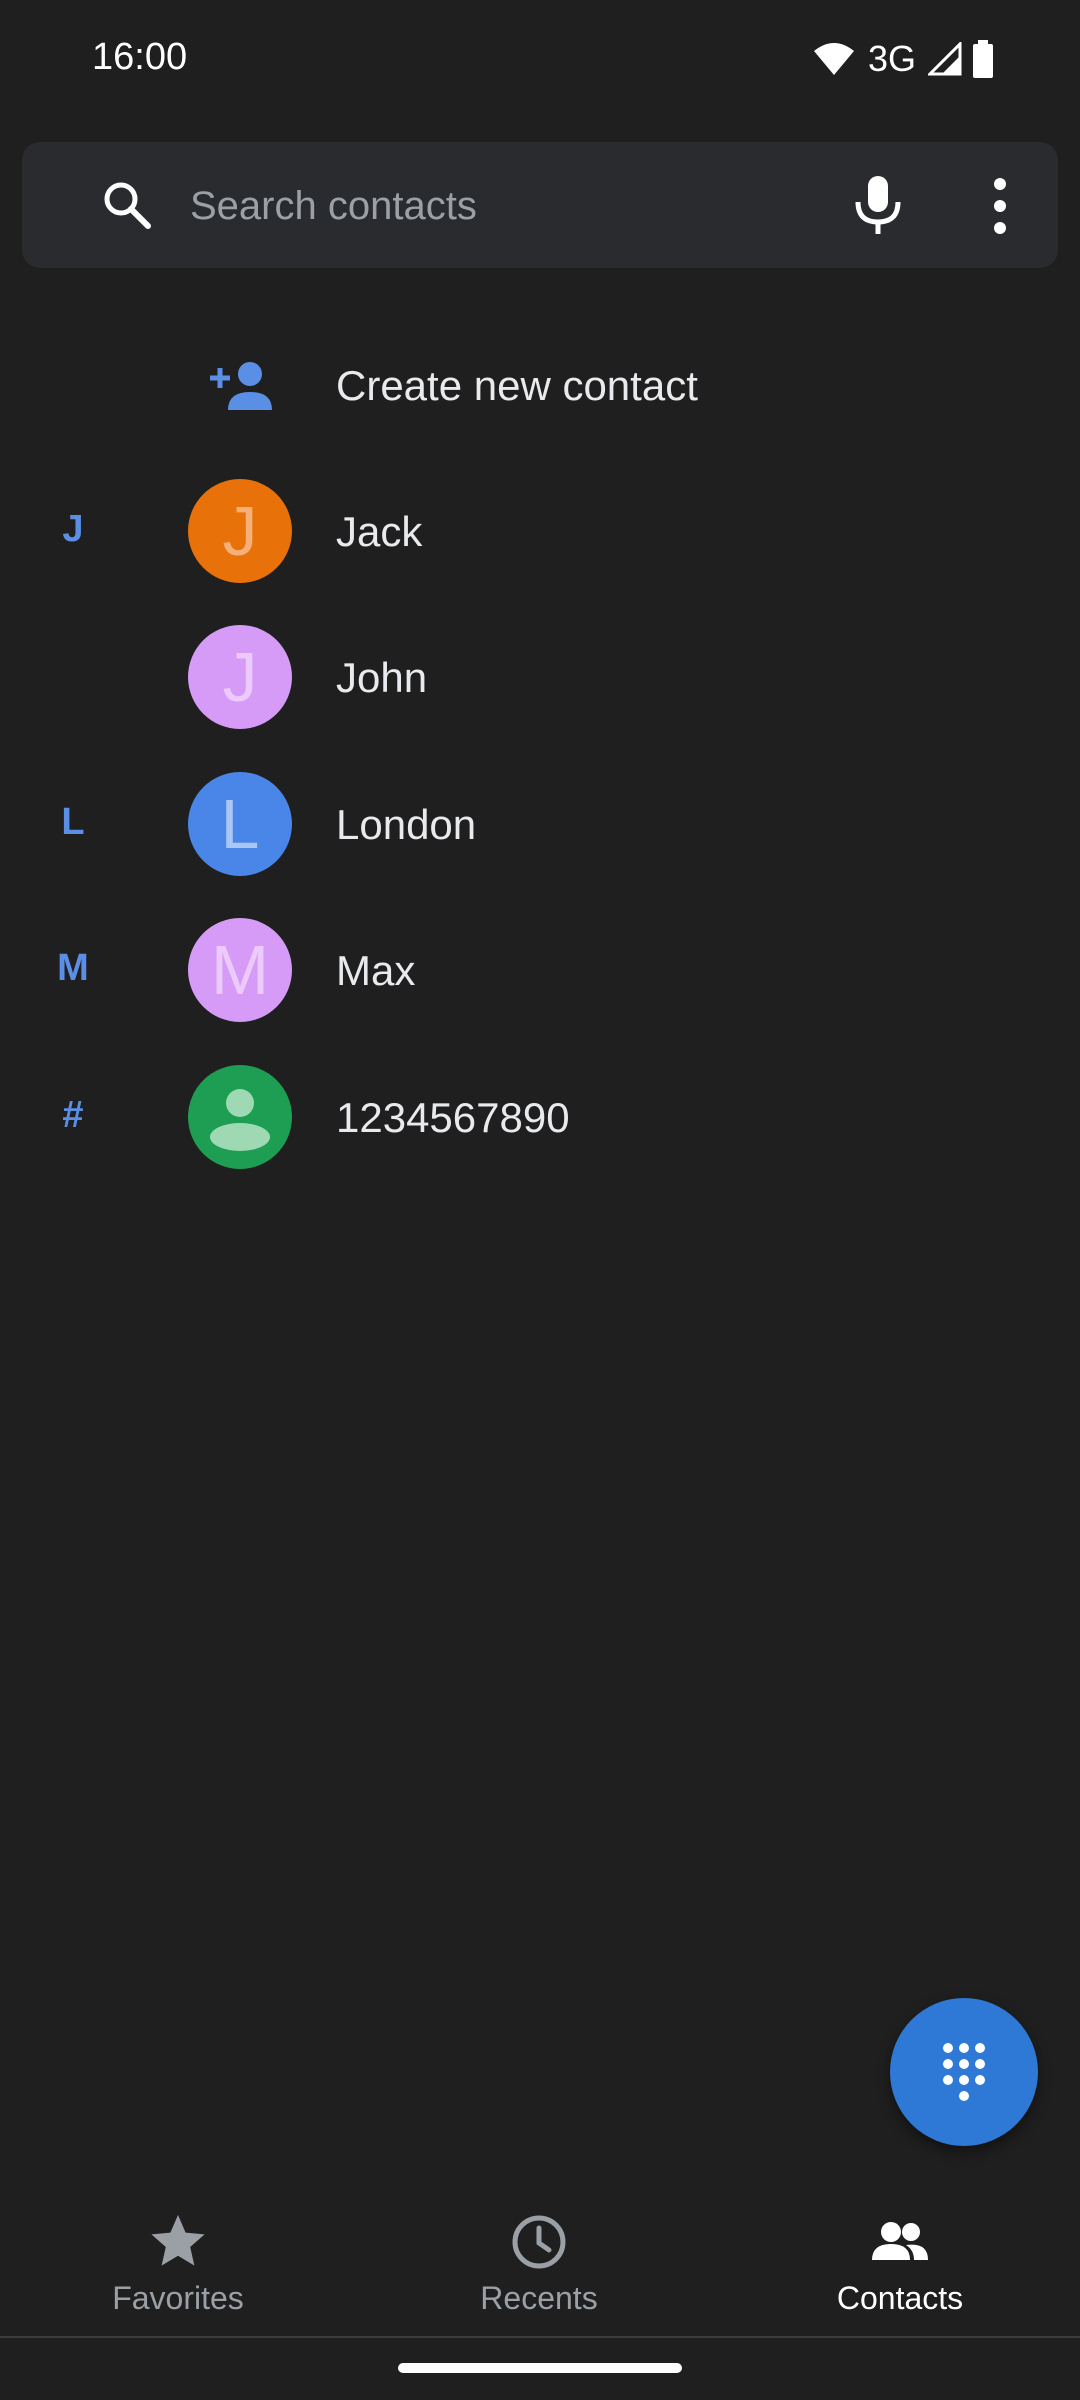  I want to click on bottom-navigation: Favorites Recents Contacts, so click(540, 2261).